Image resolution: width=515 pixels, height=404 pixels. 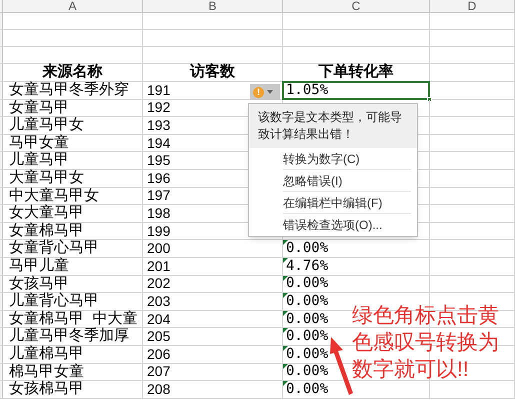 What do you see at coordinates (347, 159) in the screenshot?
I see `menu-item: 转换为数字(C)` at bounding box center [347, 159].